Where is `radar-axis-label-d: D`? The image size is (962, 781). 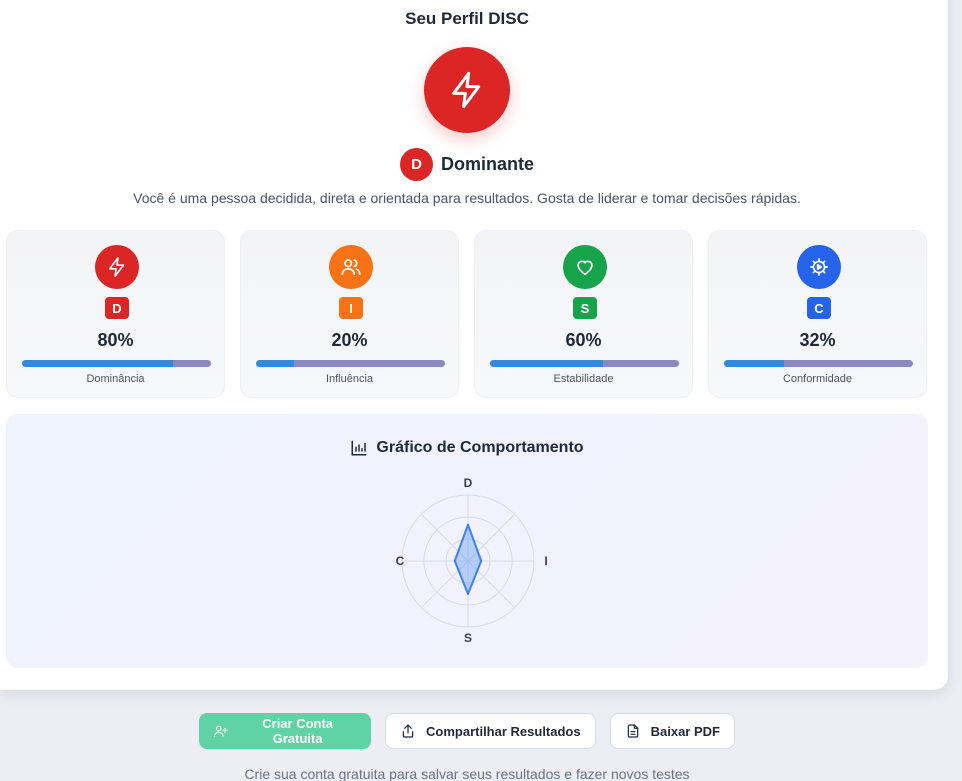
radar-axis-label-d: D is located at coordinates (468, 483).